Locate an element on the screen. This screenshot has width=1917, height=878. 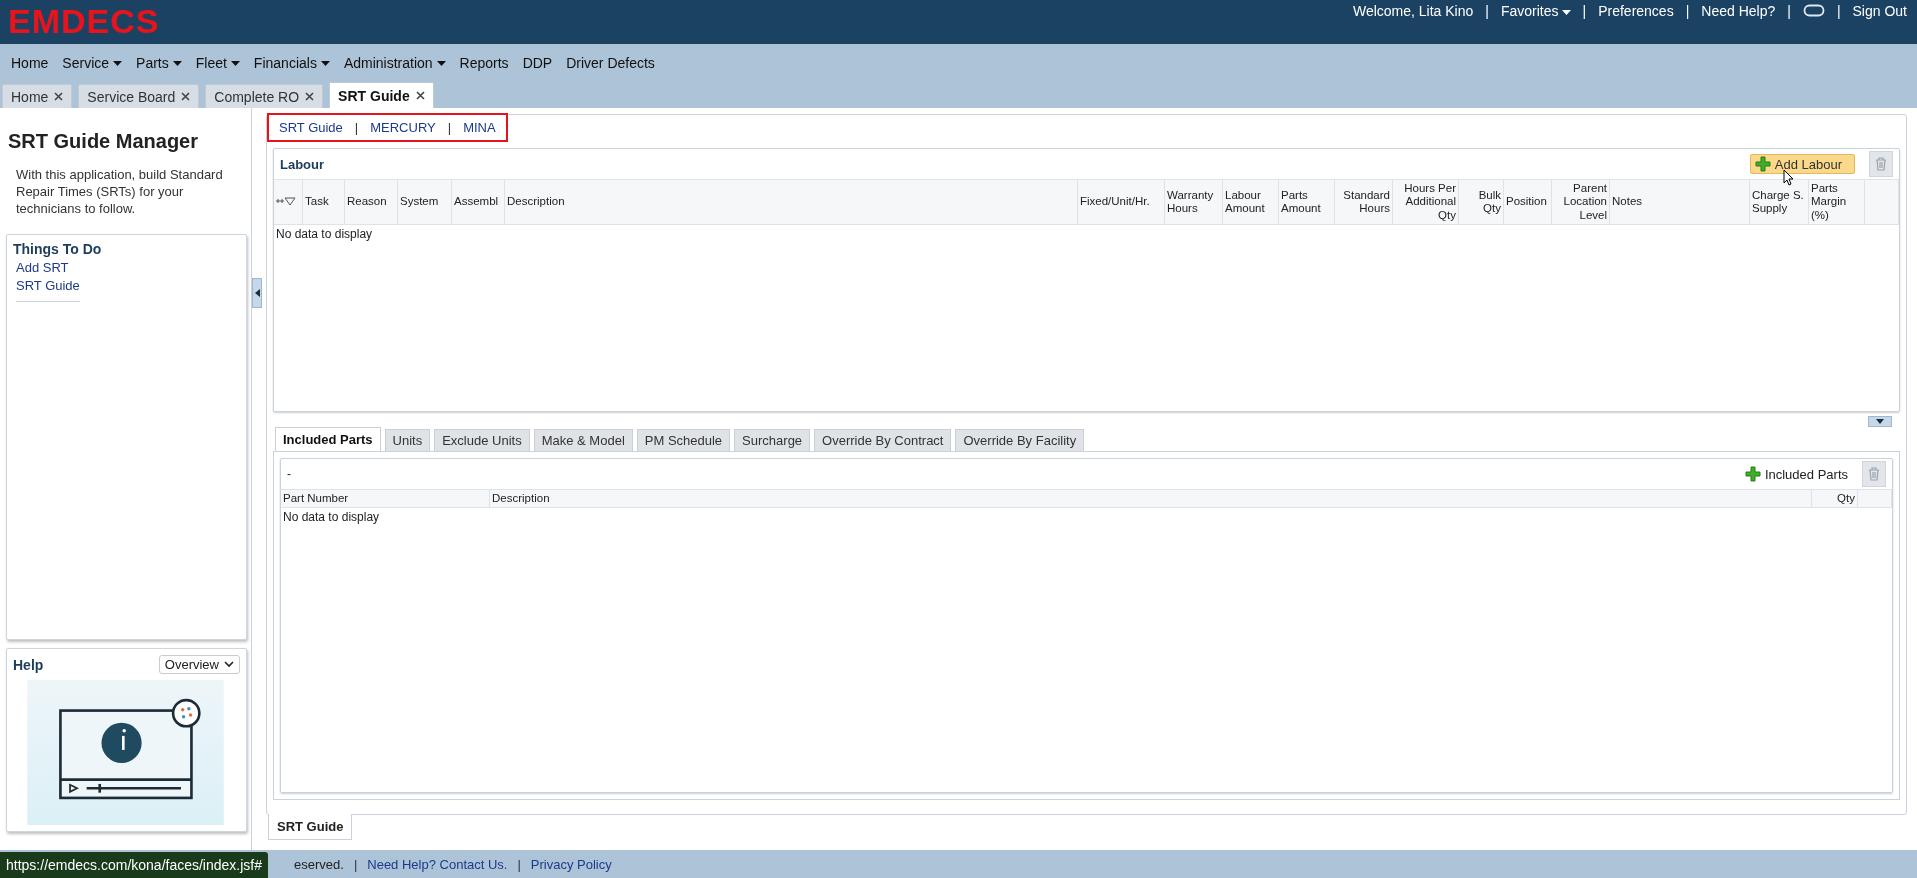
section-tab: Override By Contract is located at coordinates (883, 440).